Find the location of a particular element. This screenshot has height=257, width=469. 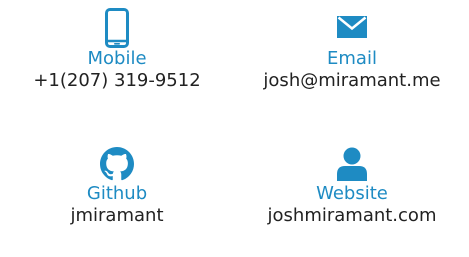

mobile-phone-icon is located at coordinates (117, 28).